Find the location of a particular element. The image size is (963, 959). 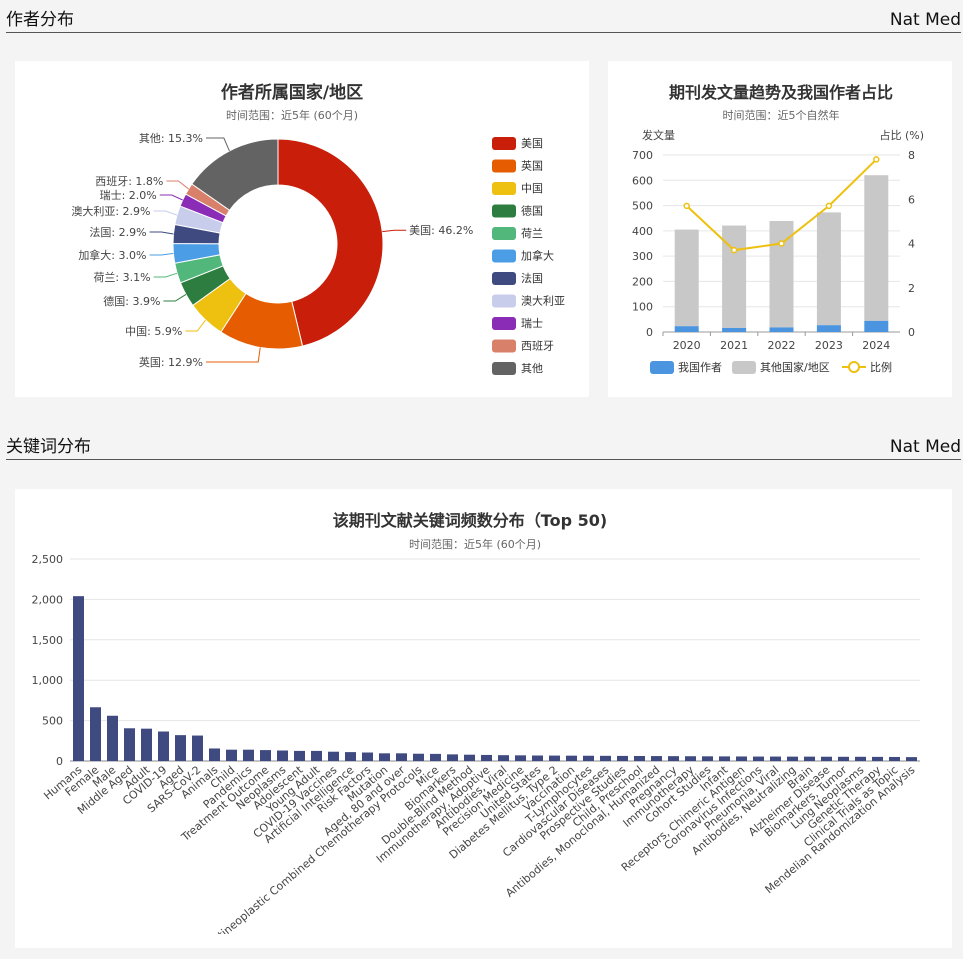

keyword-section-header: 关键词分布 Nat Med is located at coordinates (483, 444).